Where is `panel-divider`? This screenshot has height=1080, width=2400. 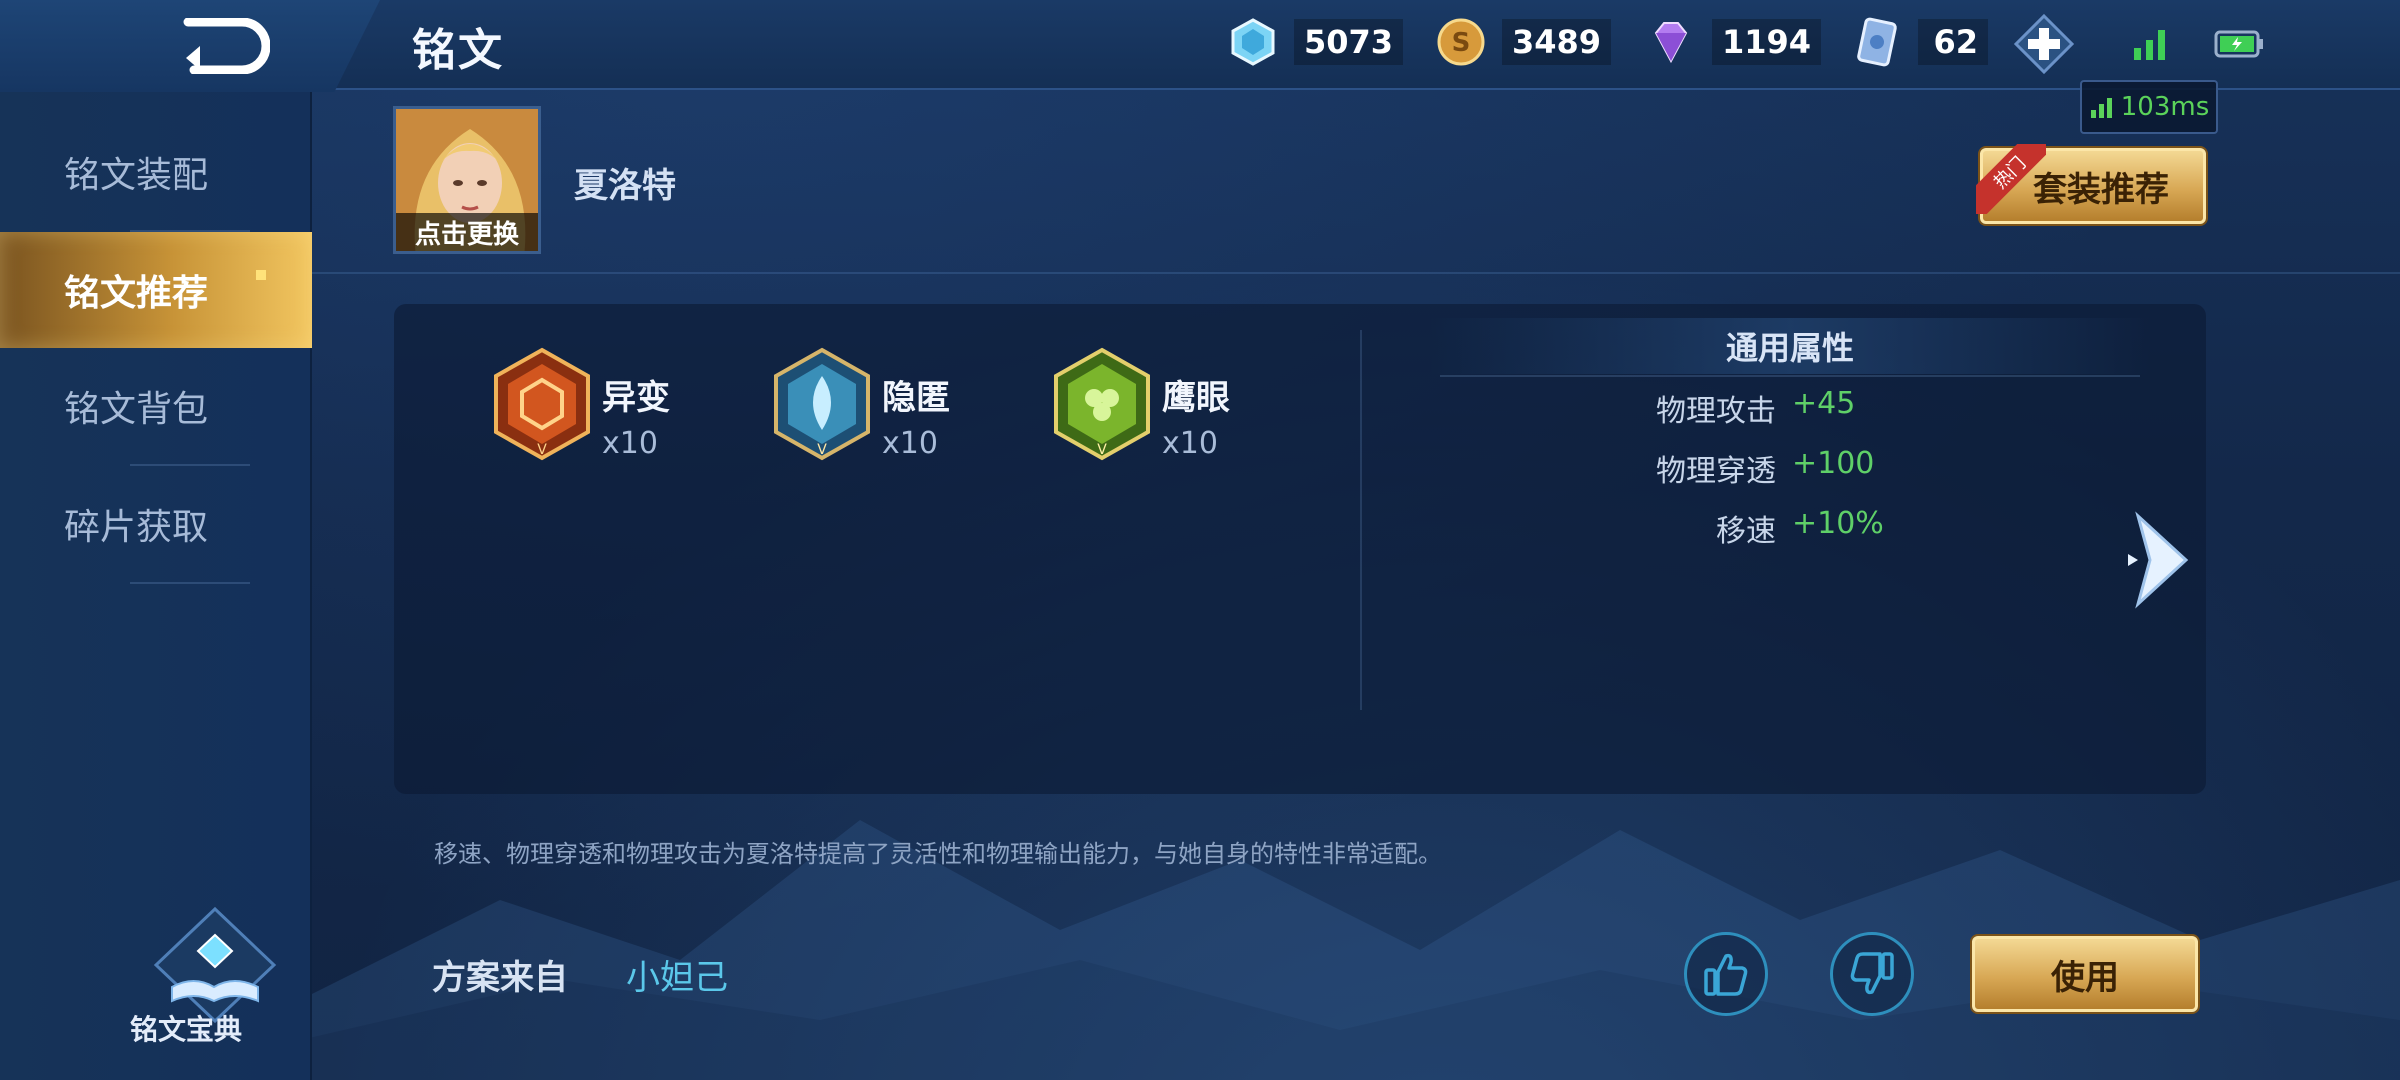 panel-divider is located at coordinates (1361, 520).